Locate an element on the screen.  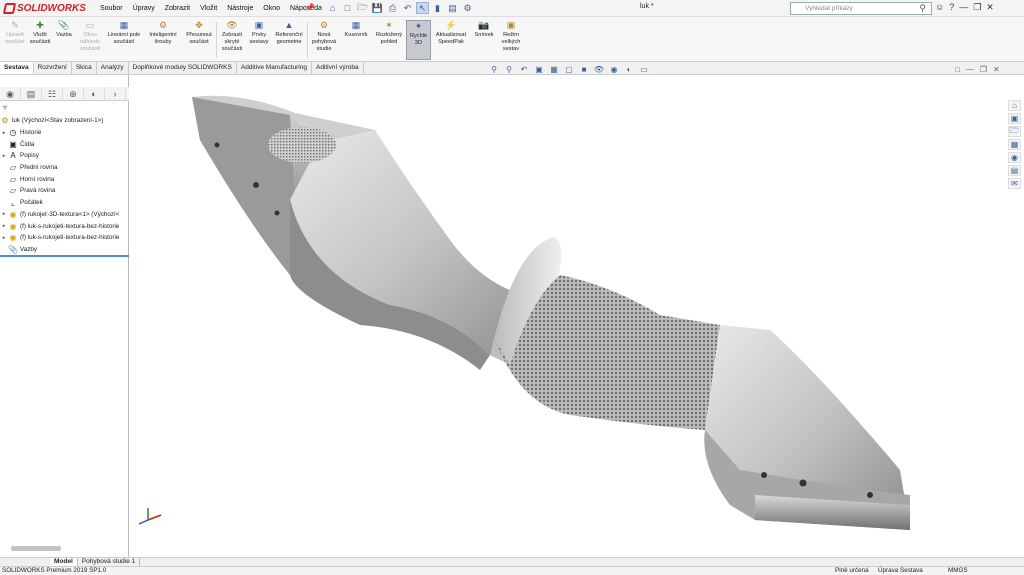
section-view-icon: ▣ is located at coordinates (539, 69).